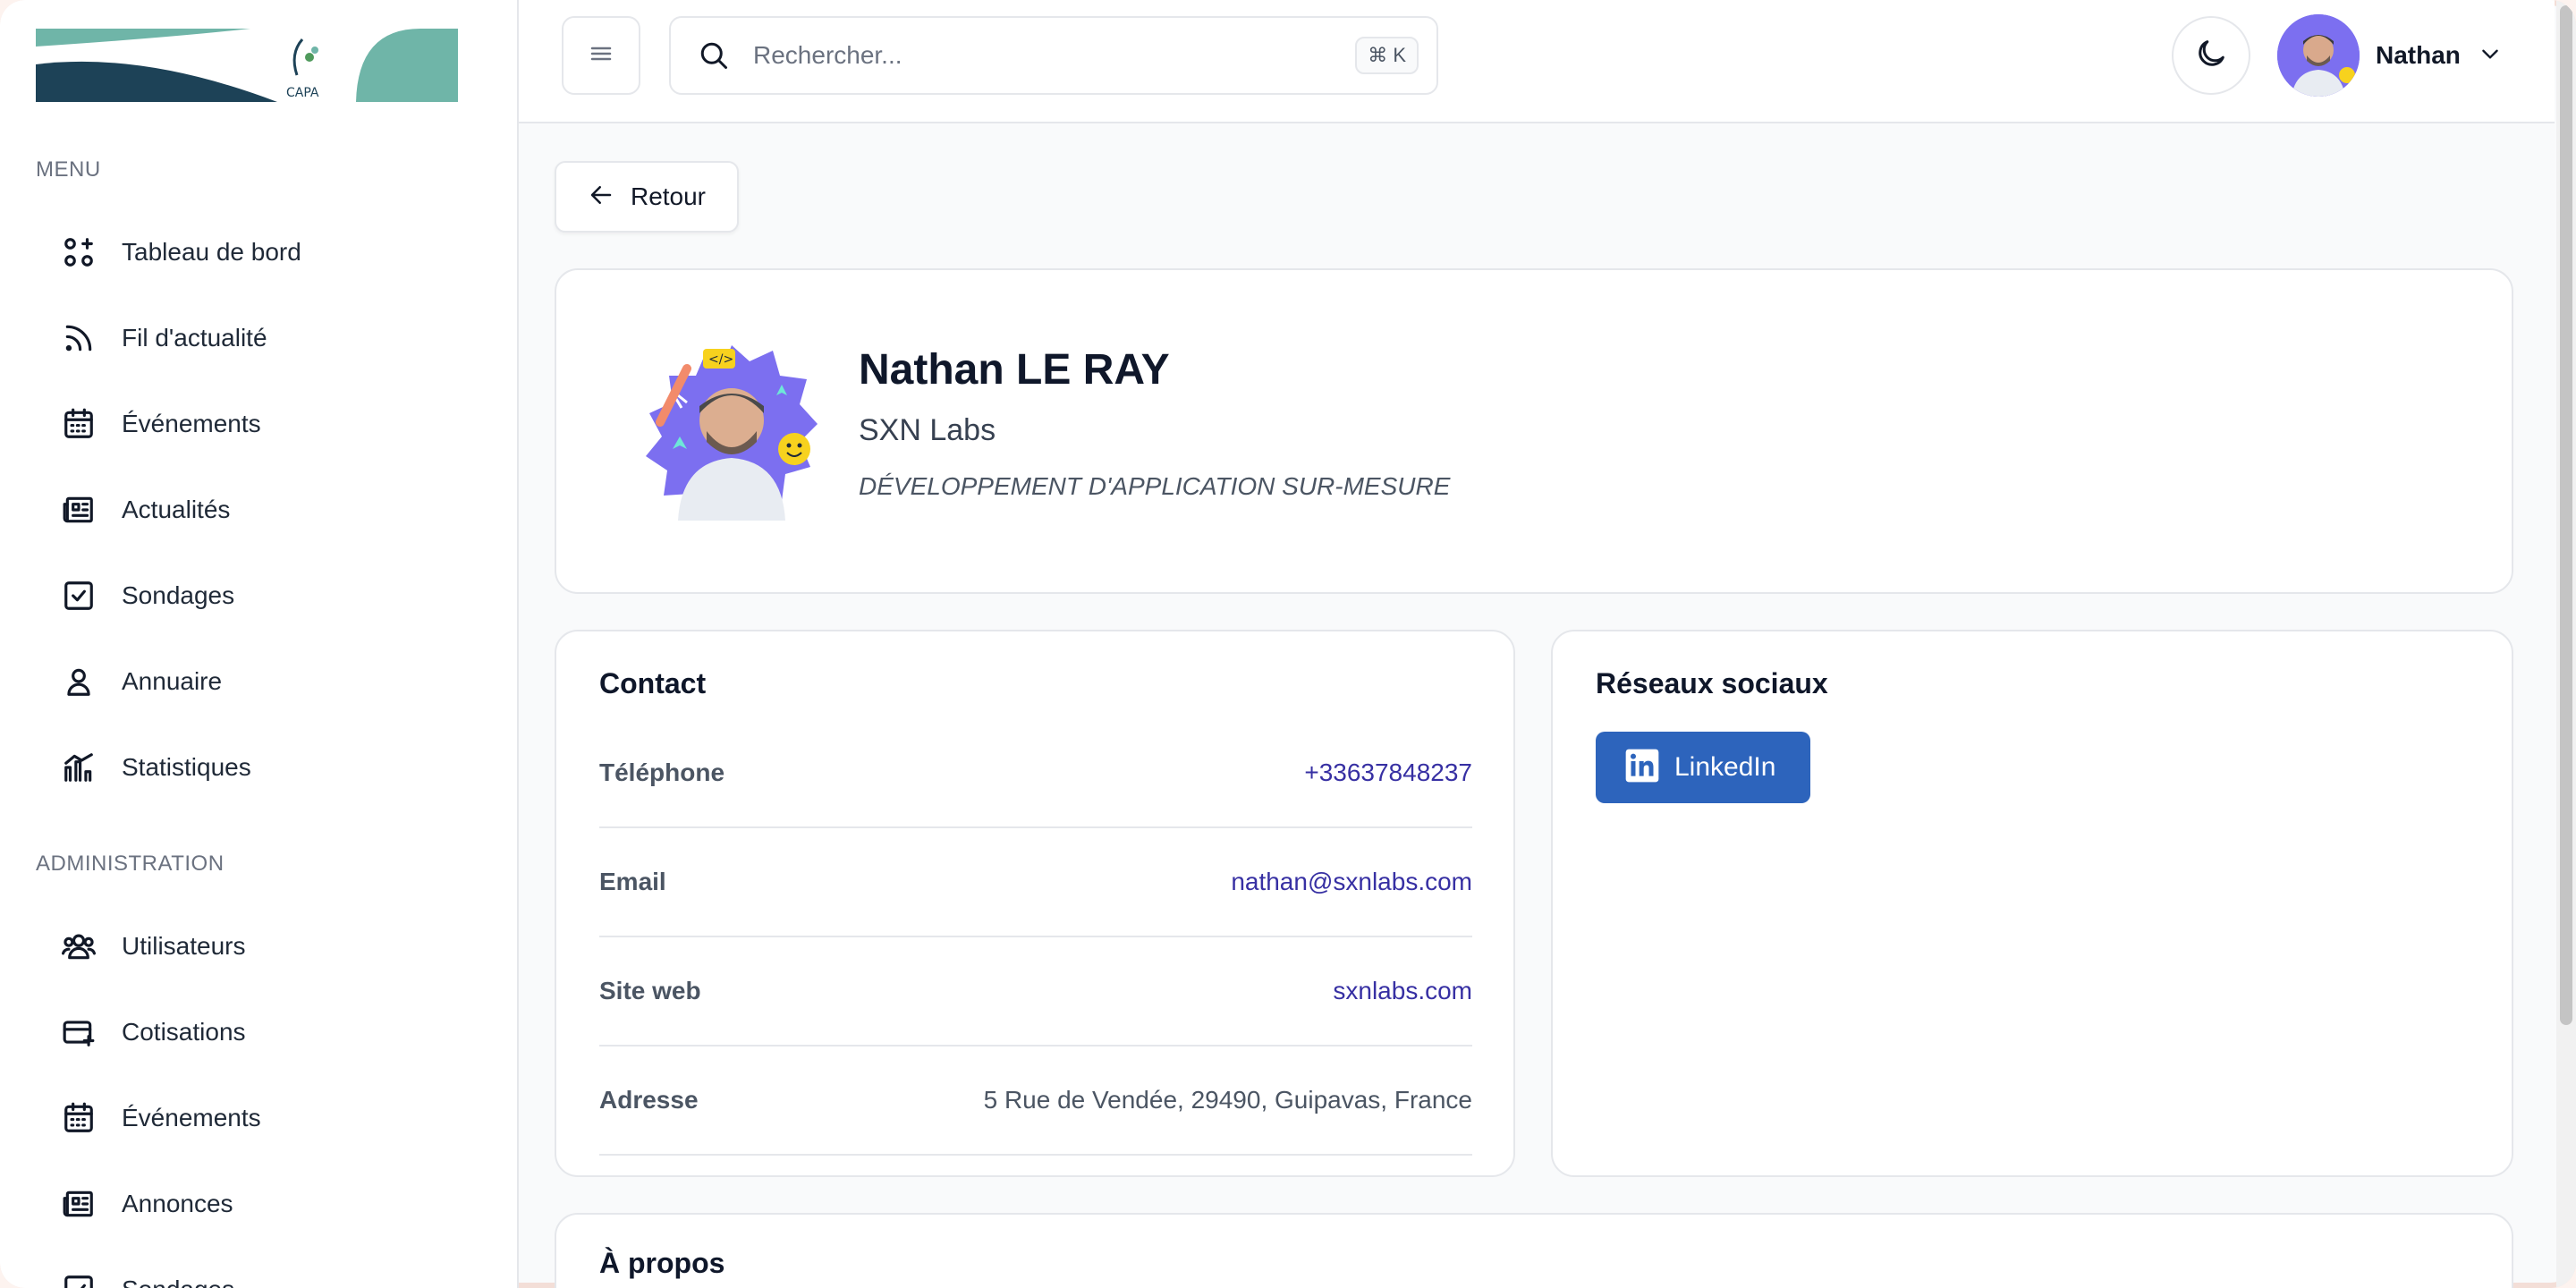 The height and width of the screenshot is (1288, 2576). I want to click on scrollbar-thumb, so click(2566, 515).